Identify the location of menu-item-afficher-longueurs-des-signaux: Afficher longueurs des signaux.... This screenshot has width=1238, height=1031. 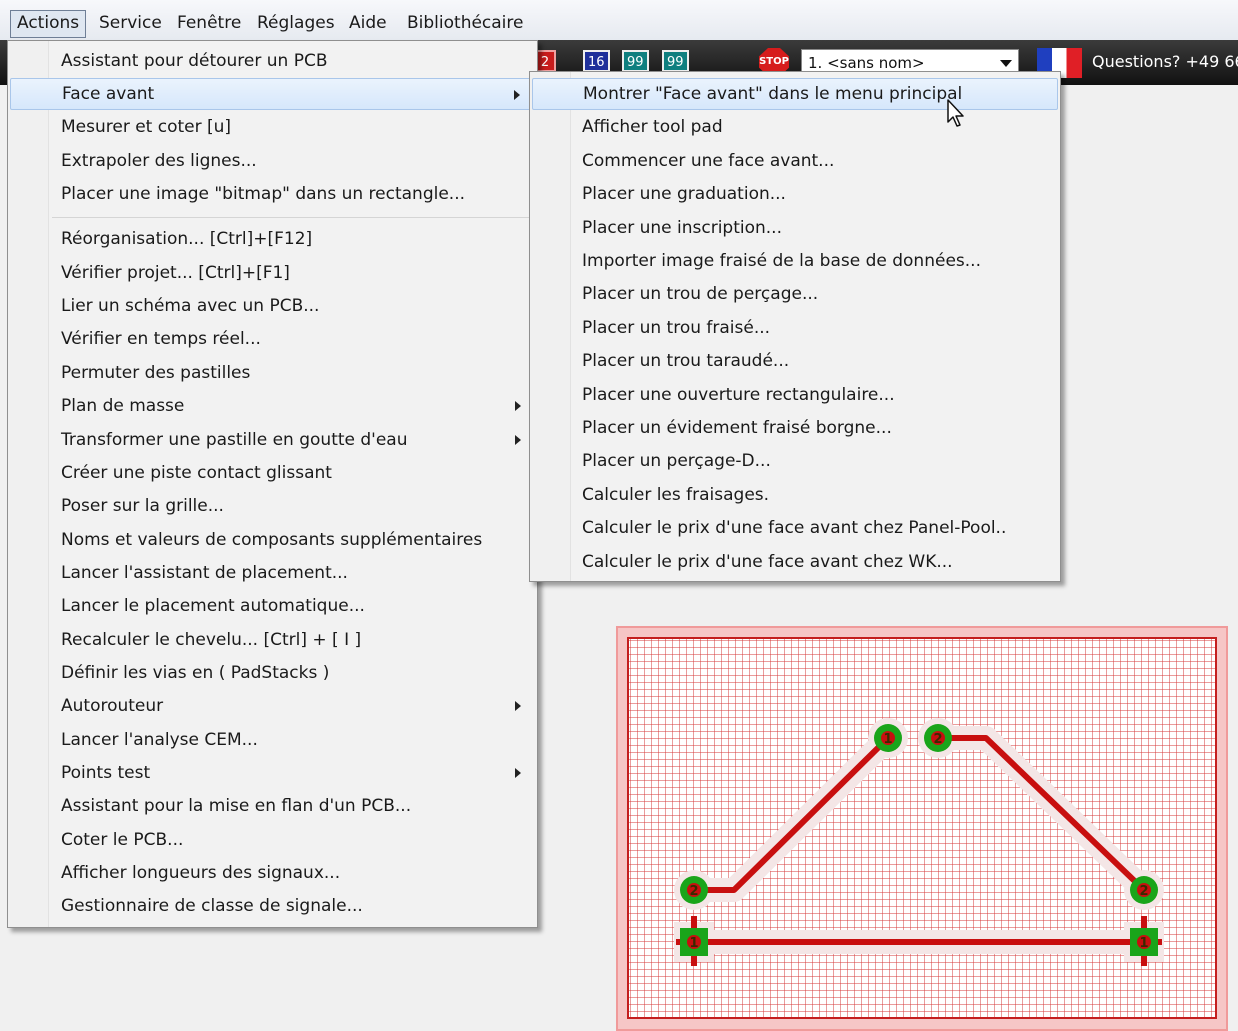
(272, 873).